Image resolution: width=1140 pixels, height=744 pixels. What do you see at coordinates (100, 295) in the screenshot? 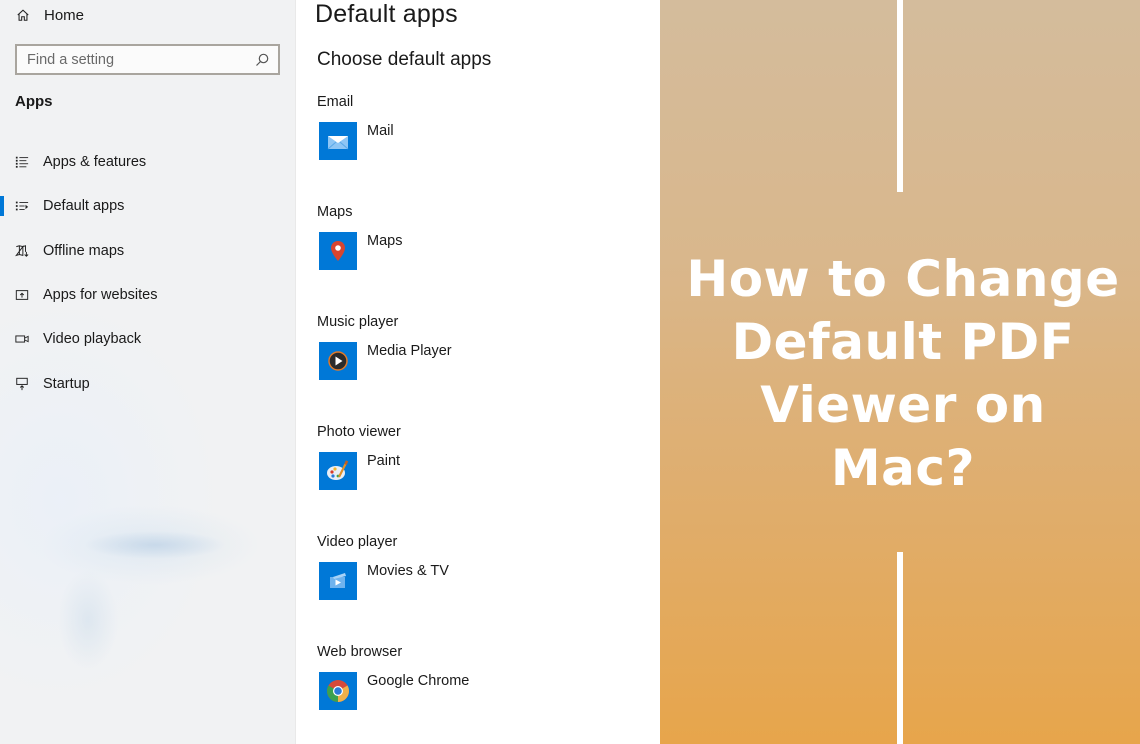
I see `sidebar-item-label: Apps for websites` at bounding box center [100, 295].